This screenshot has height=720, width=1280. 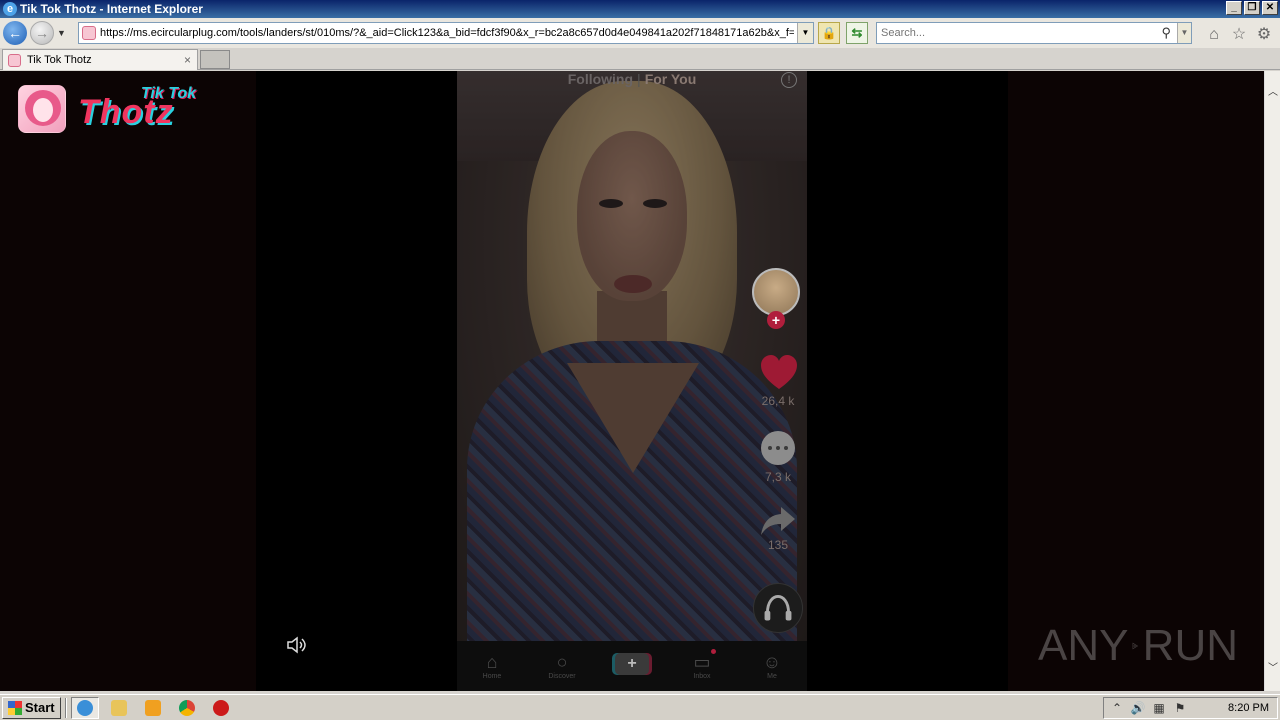 I want to click on nav-inbox: ▭ Inbox, so click(x=702, y=664).